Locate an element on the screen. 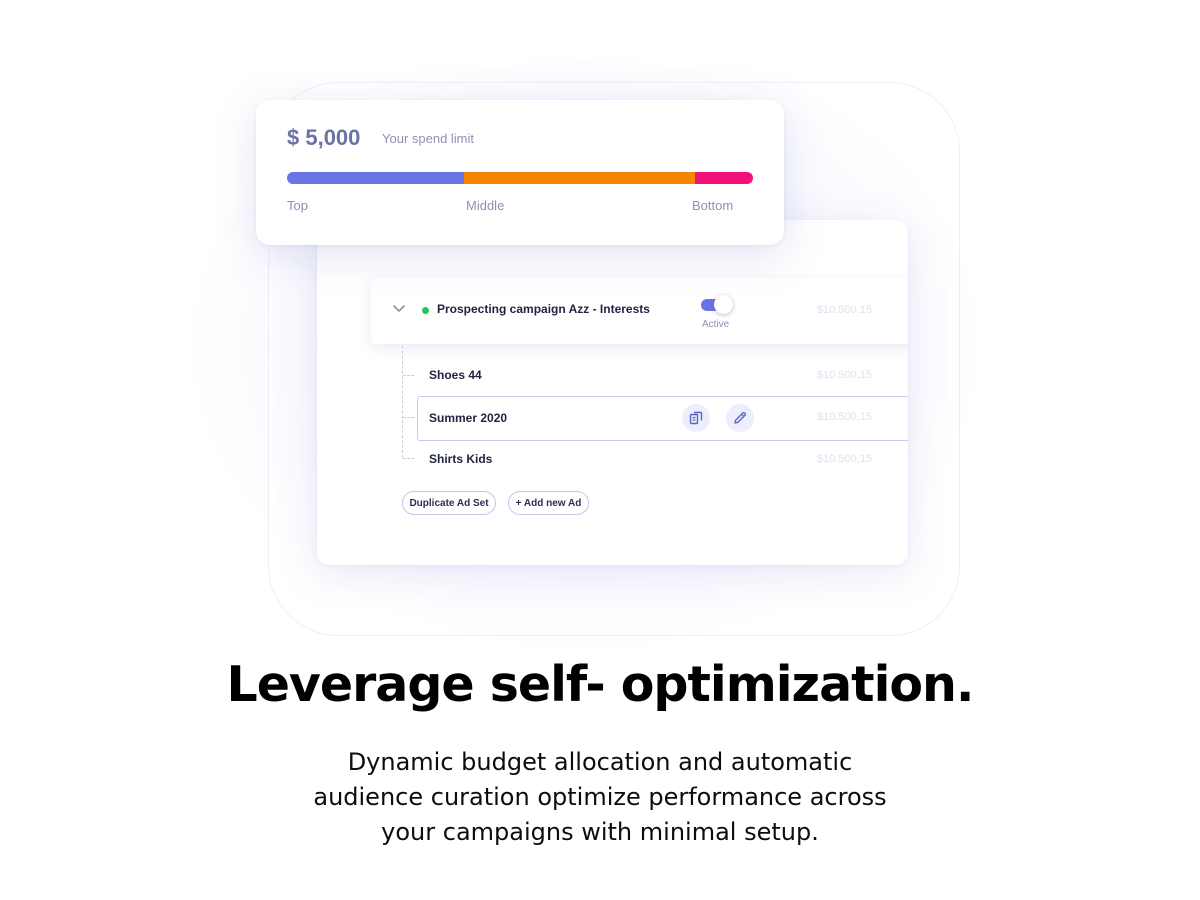  campaign-name: Prospecting campaign Azz - Interests is located at coordinates (543, 309).